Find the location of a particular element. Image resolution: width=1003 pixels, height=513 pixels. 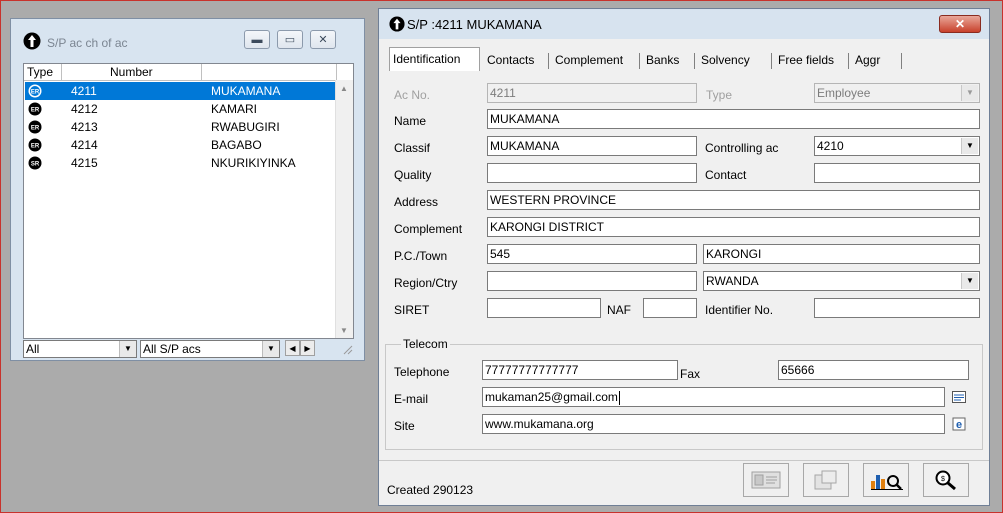

search-button: $ is located at coordinates (946, 480).